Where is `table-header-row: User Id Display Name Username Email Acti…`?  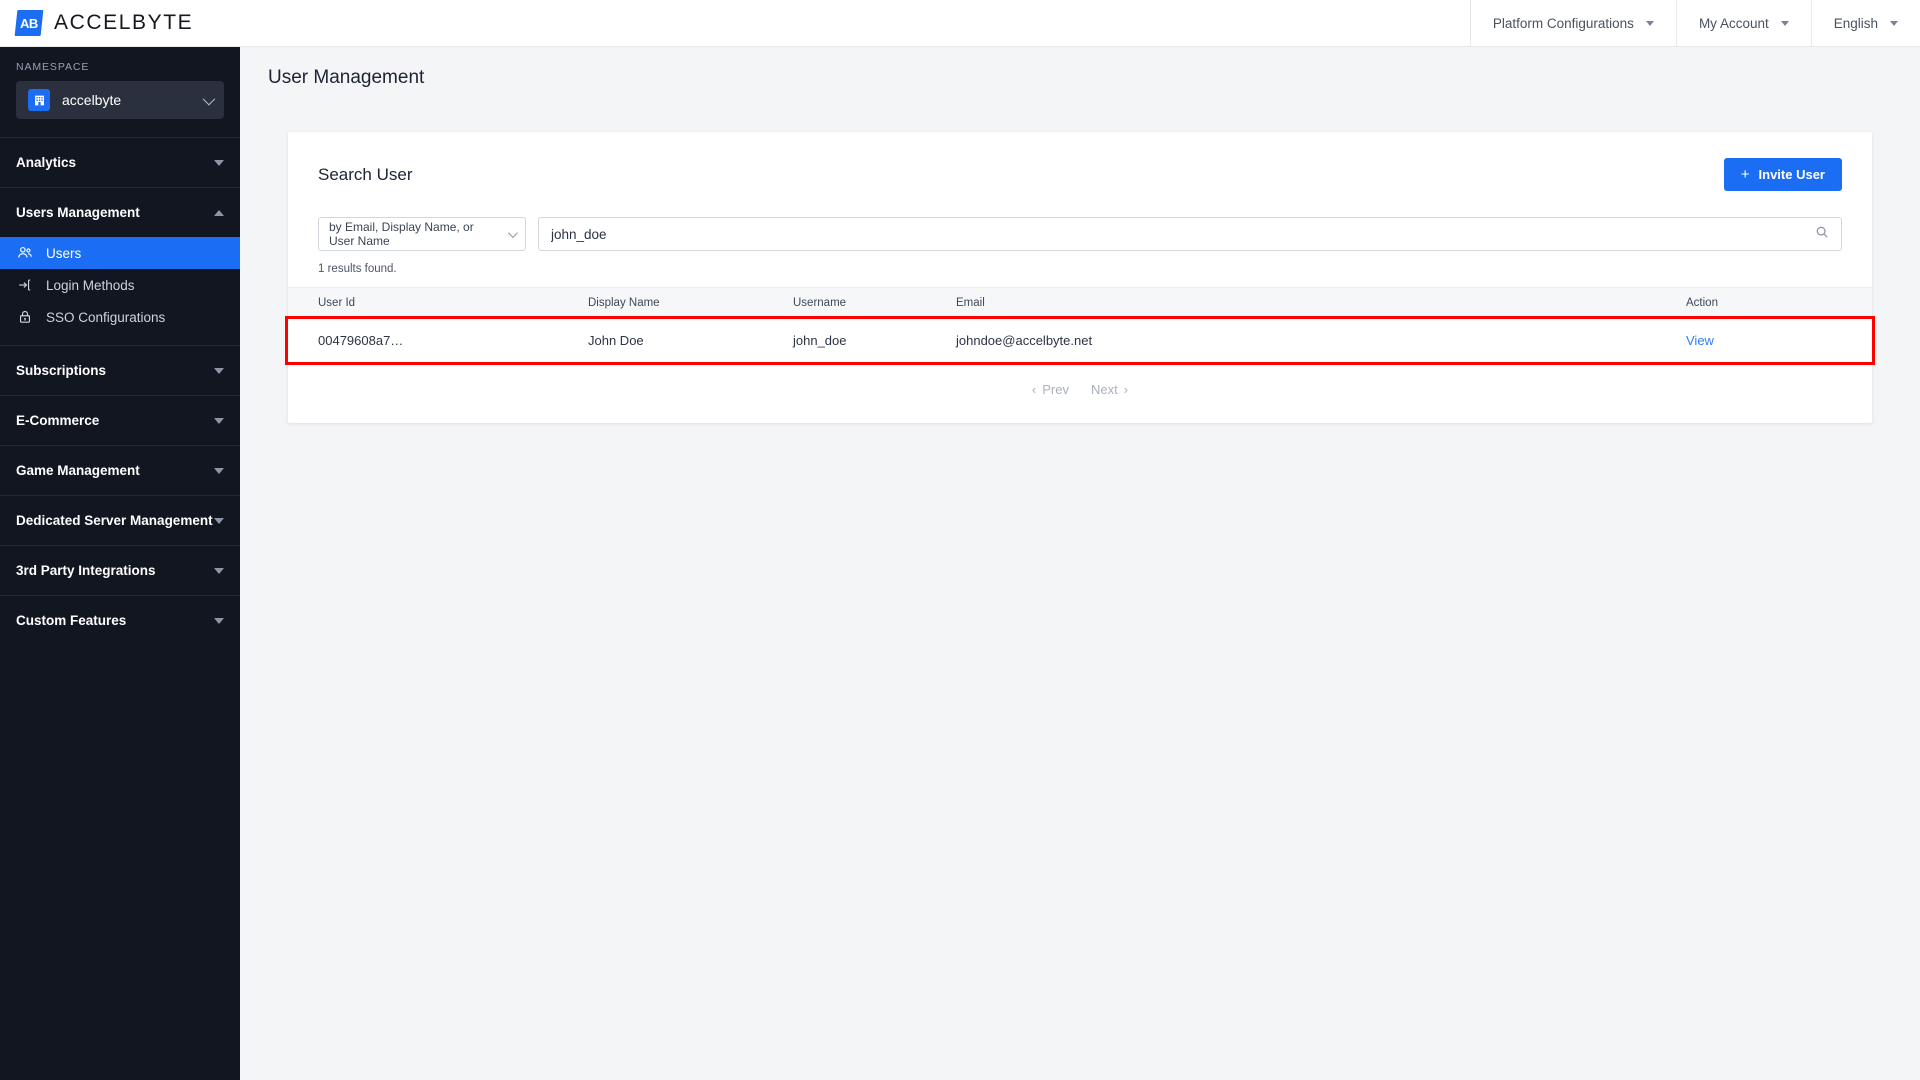
table-header-row: User Id Display Name Username Email Acti… is located at coordinates (1080, 303).